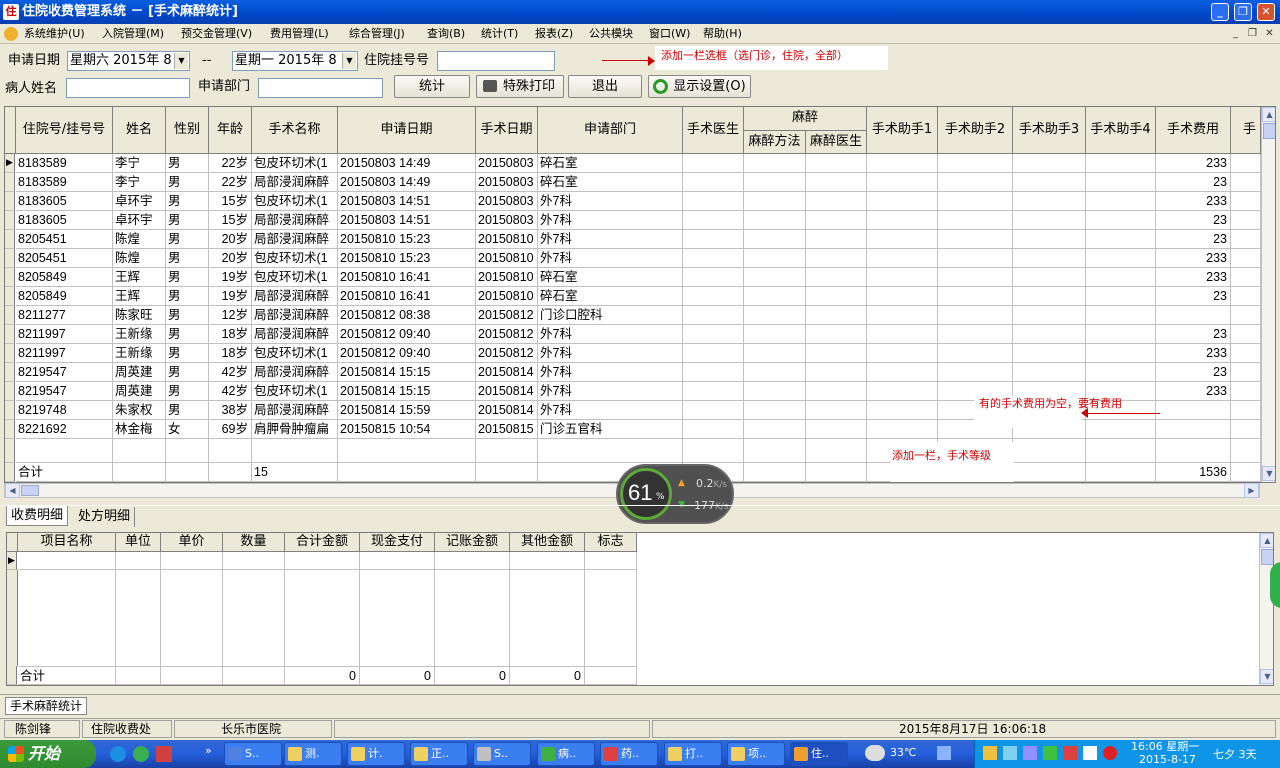 This screenshot has width=1280, height=768. I want to click on detail-col-0: 项目名称, so click(67, 542).